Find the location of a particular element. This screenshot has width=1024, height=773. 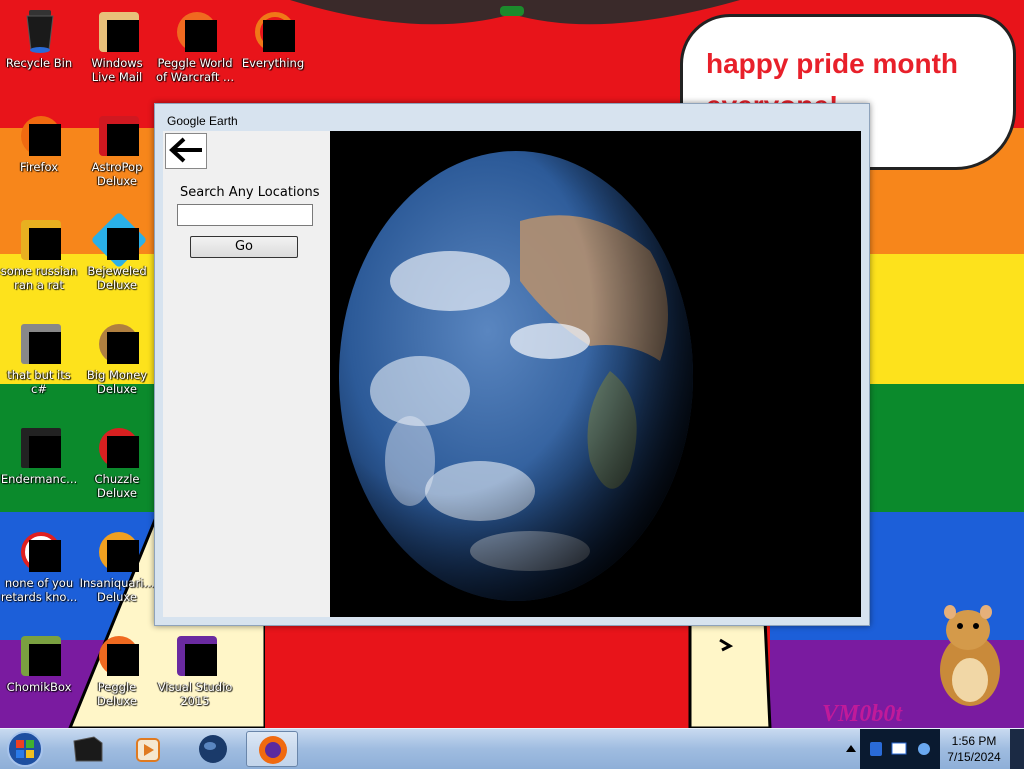

taskbar-media-player is located at coordinates (148, 749).